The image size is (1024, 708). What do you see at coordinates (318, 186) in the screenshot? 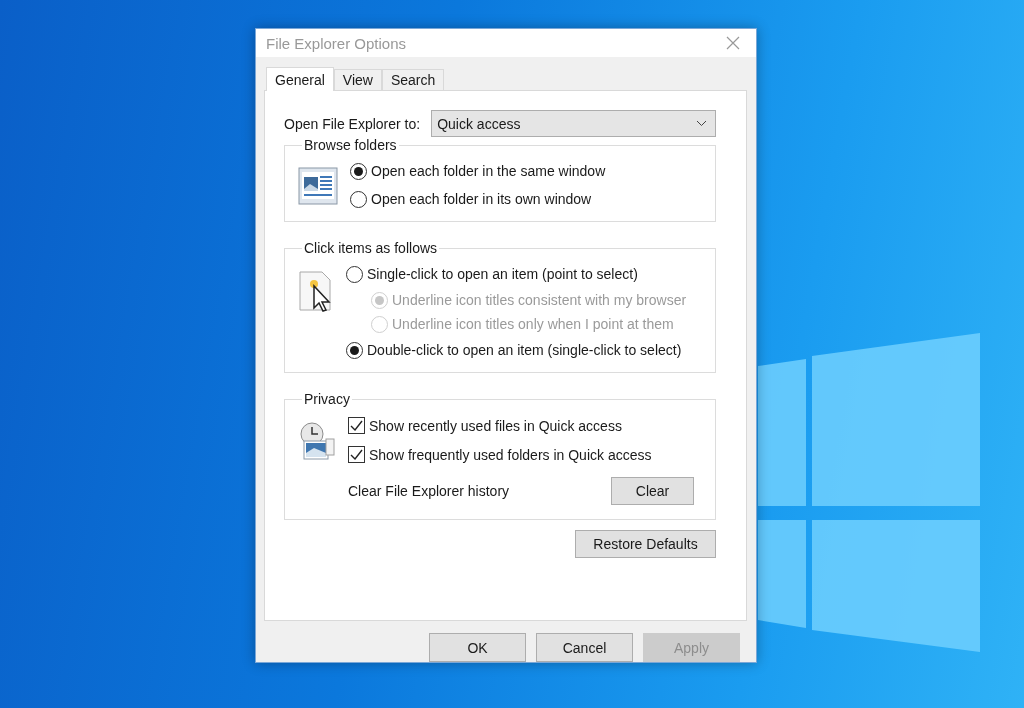
I see `window-layout-icon` at bounding box center [318, 186].